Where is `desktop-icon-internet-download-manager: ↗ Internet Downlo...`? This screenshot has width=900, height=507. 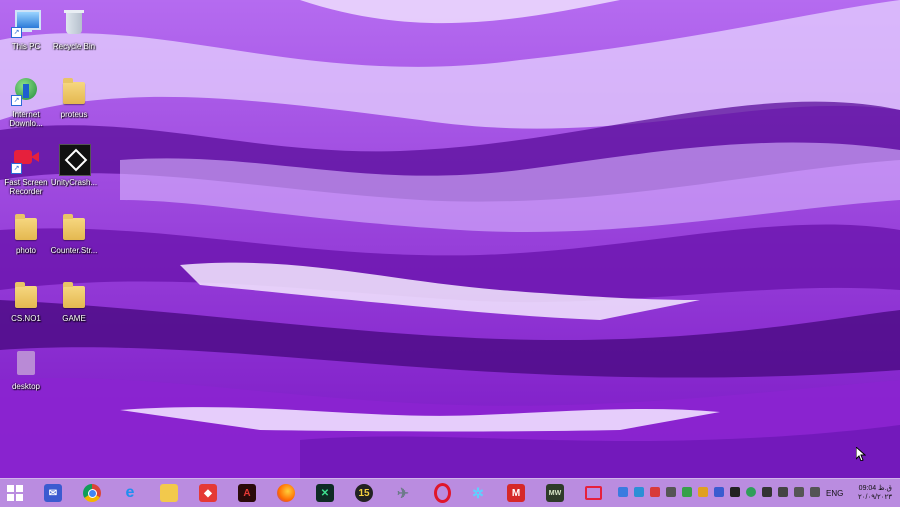
desktop-icon-internet-download-manager: ↗ Internet Downlo... is located at coordinates (26, 105).